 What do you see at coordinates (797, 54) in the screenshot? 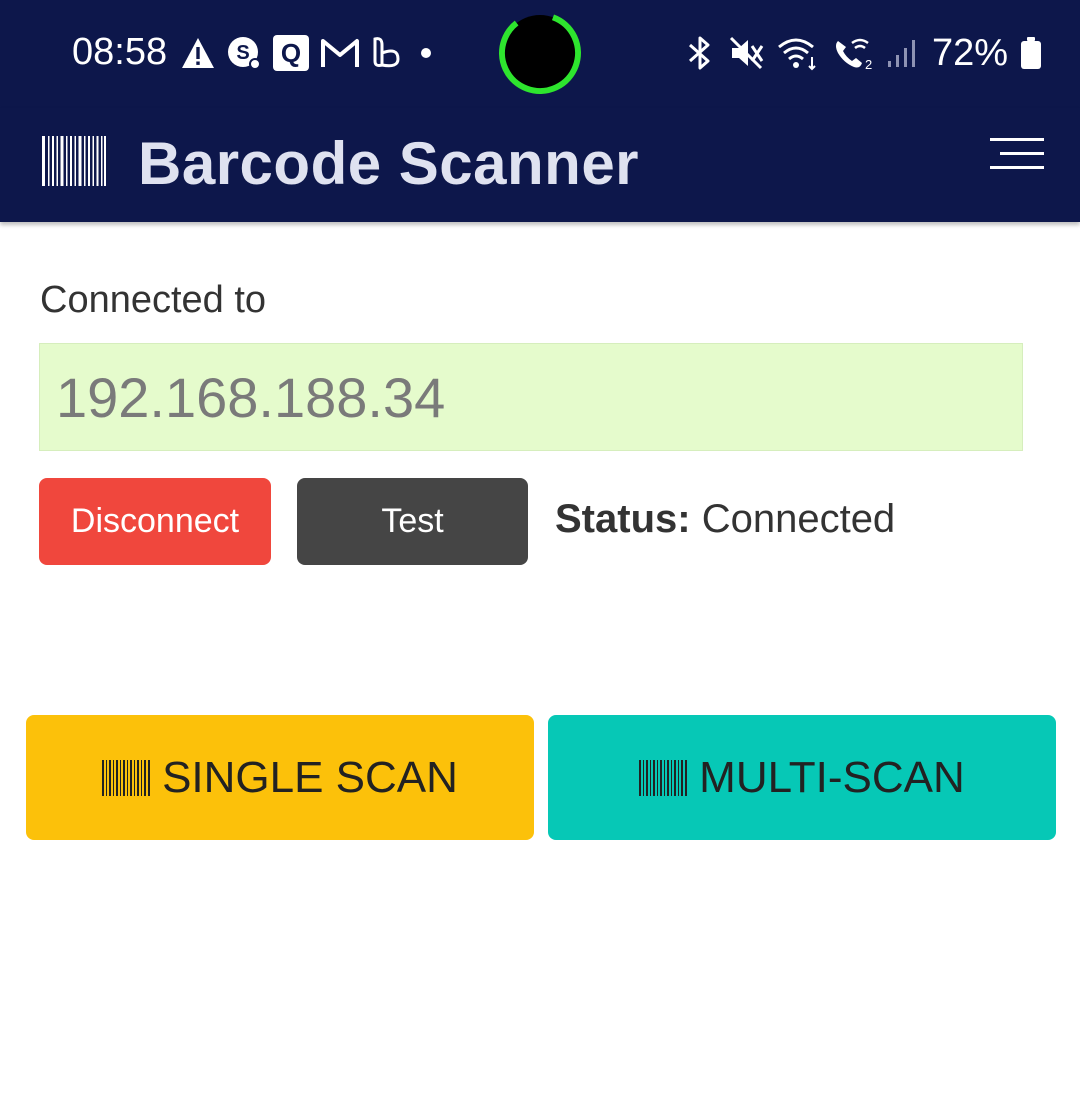
I see `wifi-icon` at bounding box center [797, 54].